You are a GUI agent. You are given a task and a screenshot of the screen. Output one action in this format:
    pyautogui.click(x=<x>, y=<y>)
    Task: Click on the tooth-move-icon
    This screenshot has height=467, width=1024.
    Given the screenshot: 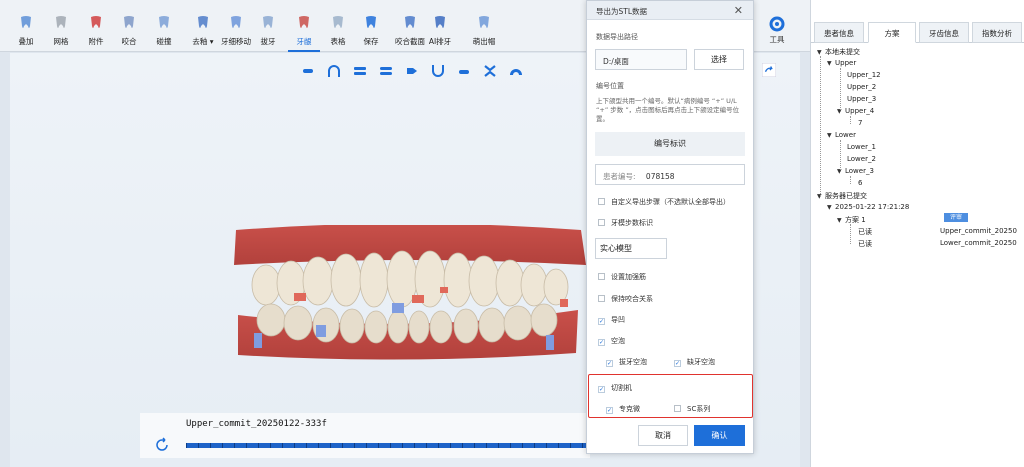 What is the action you would take?
    pyautogui.click(x=236, y=22)
    